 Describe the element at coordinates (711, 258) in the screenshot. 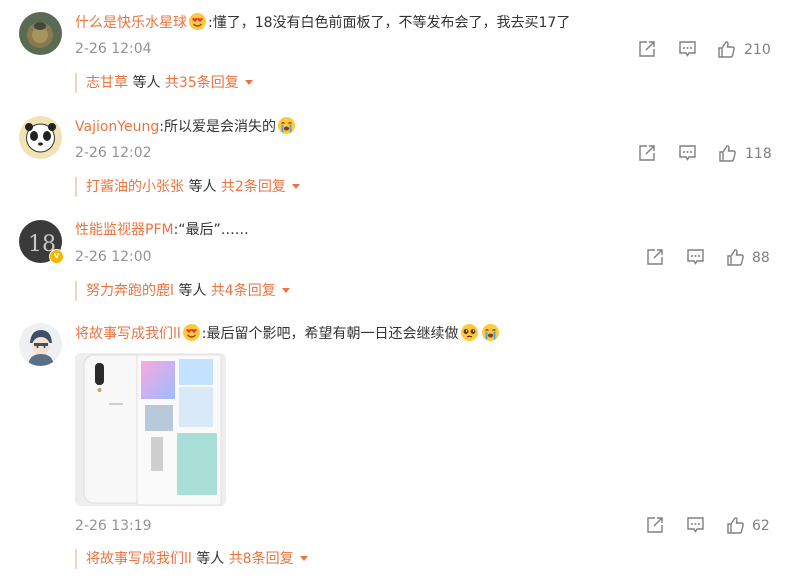

I see `action-bar: 88` at that location.